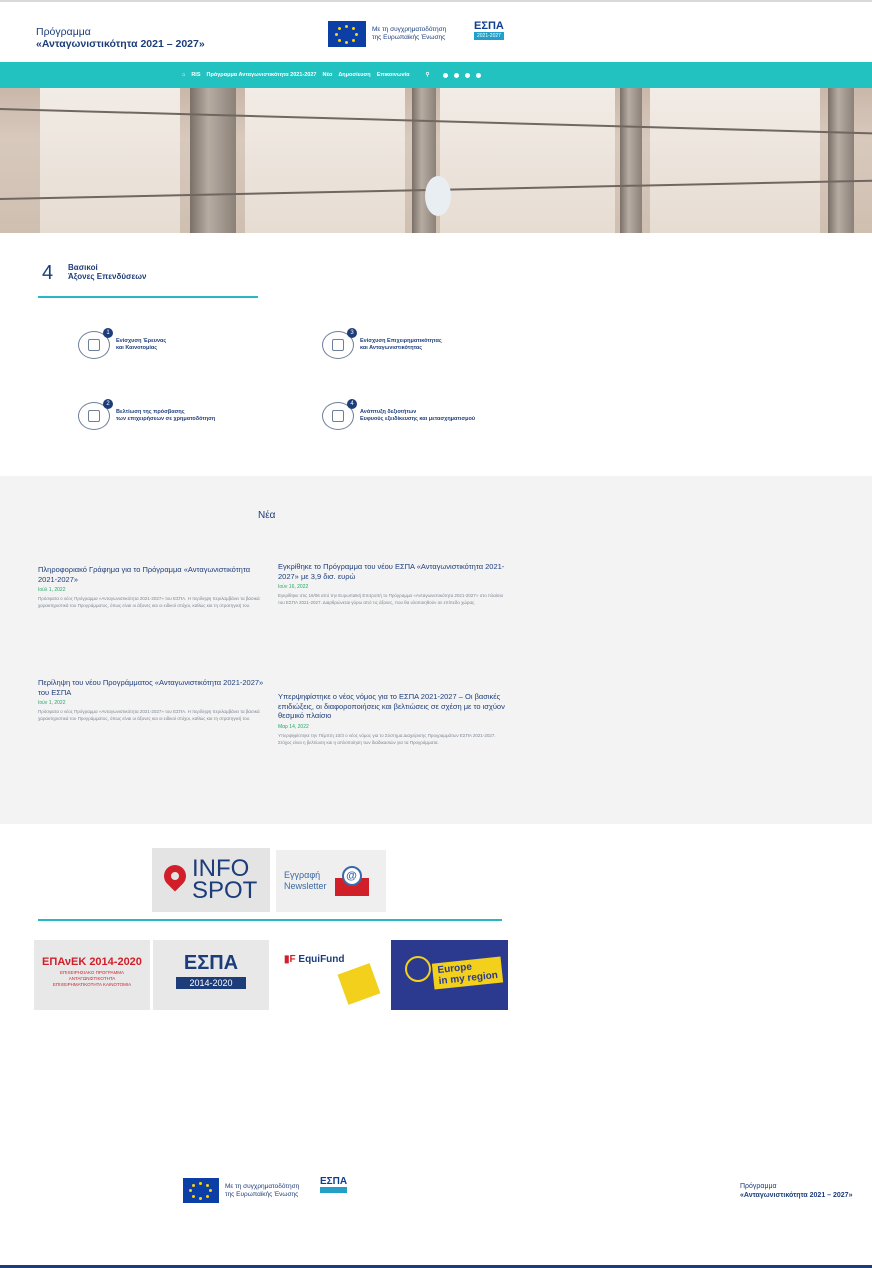  Describe the element at coordinates (339, 343) in the screenshot. I see `business-icon: 3` at that location.